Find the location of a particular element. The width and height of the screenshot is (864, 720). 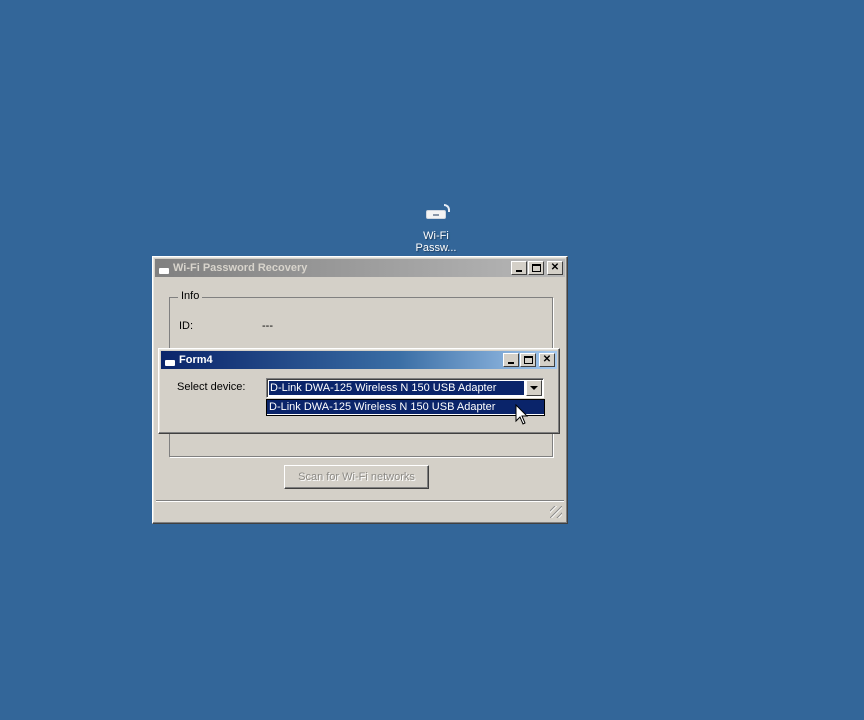

form4-title: Form4 is located at coordinates (196, 360).